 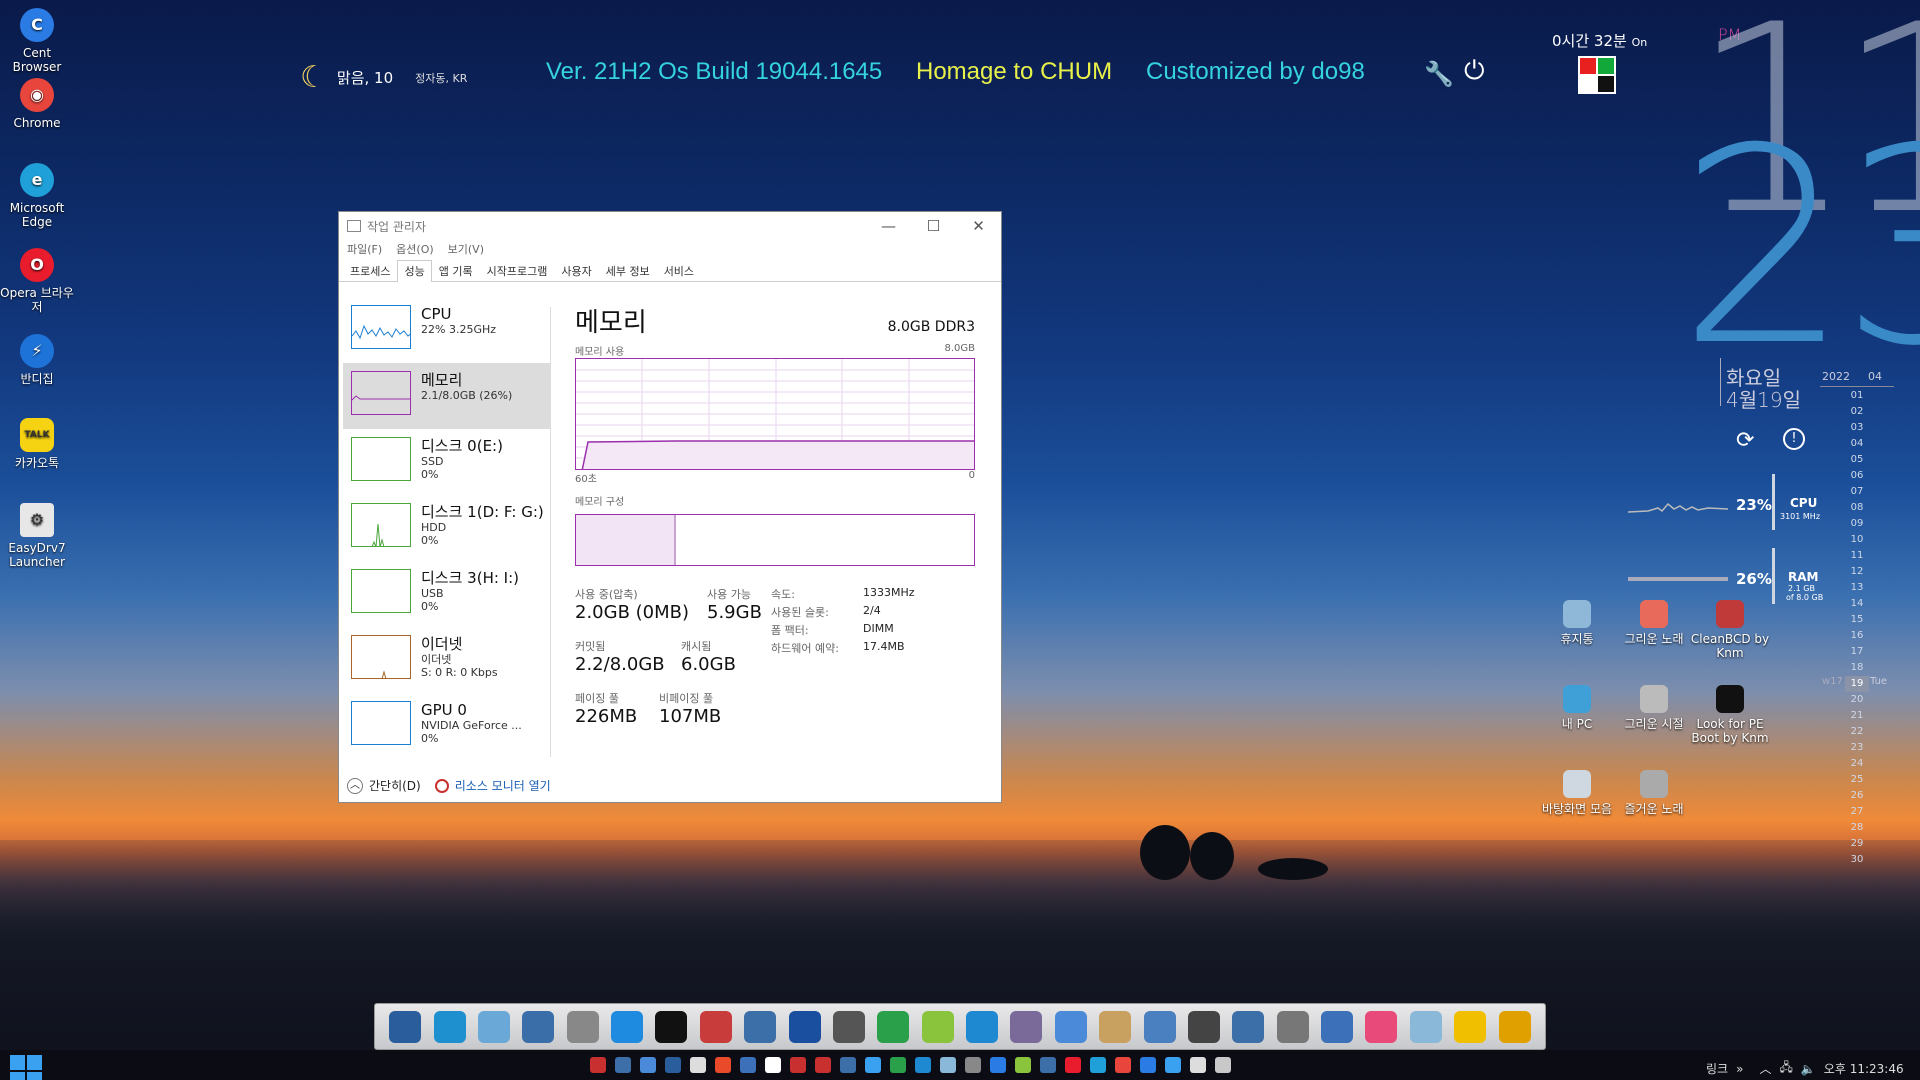 I want to click on desktop-icon: ⚡ 반디집, so click(x=38, y=360).